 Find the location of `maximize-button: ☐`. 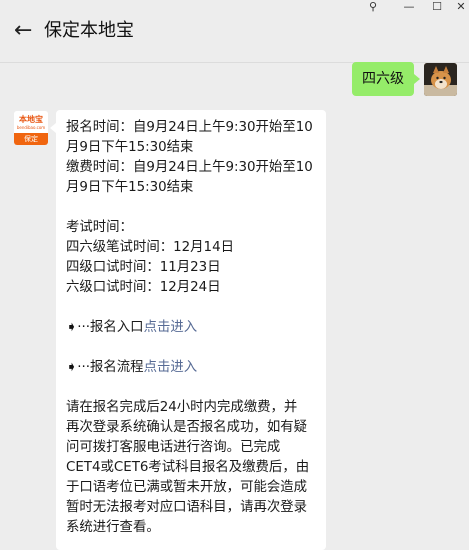

maximize-button: ☐ is located at coordinates (437, 7).